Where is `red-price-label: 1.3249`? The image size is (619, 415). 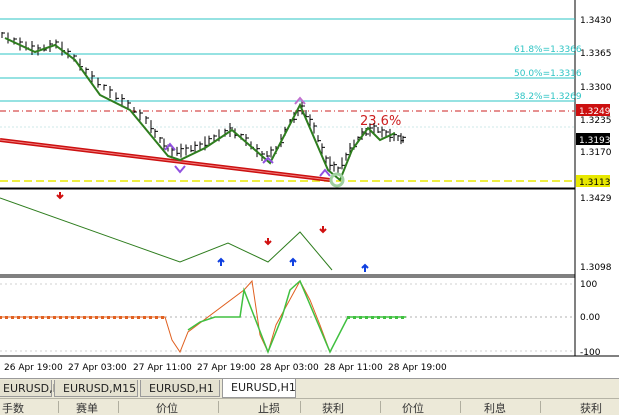 red-price-label: 1.3249 is located at coordinates (595, 112).